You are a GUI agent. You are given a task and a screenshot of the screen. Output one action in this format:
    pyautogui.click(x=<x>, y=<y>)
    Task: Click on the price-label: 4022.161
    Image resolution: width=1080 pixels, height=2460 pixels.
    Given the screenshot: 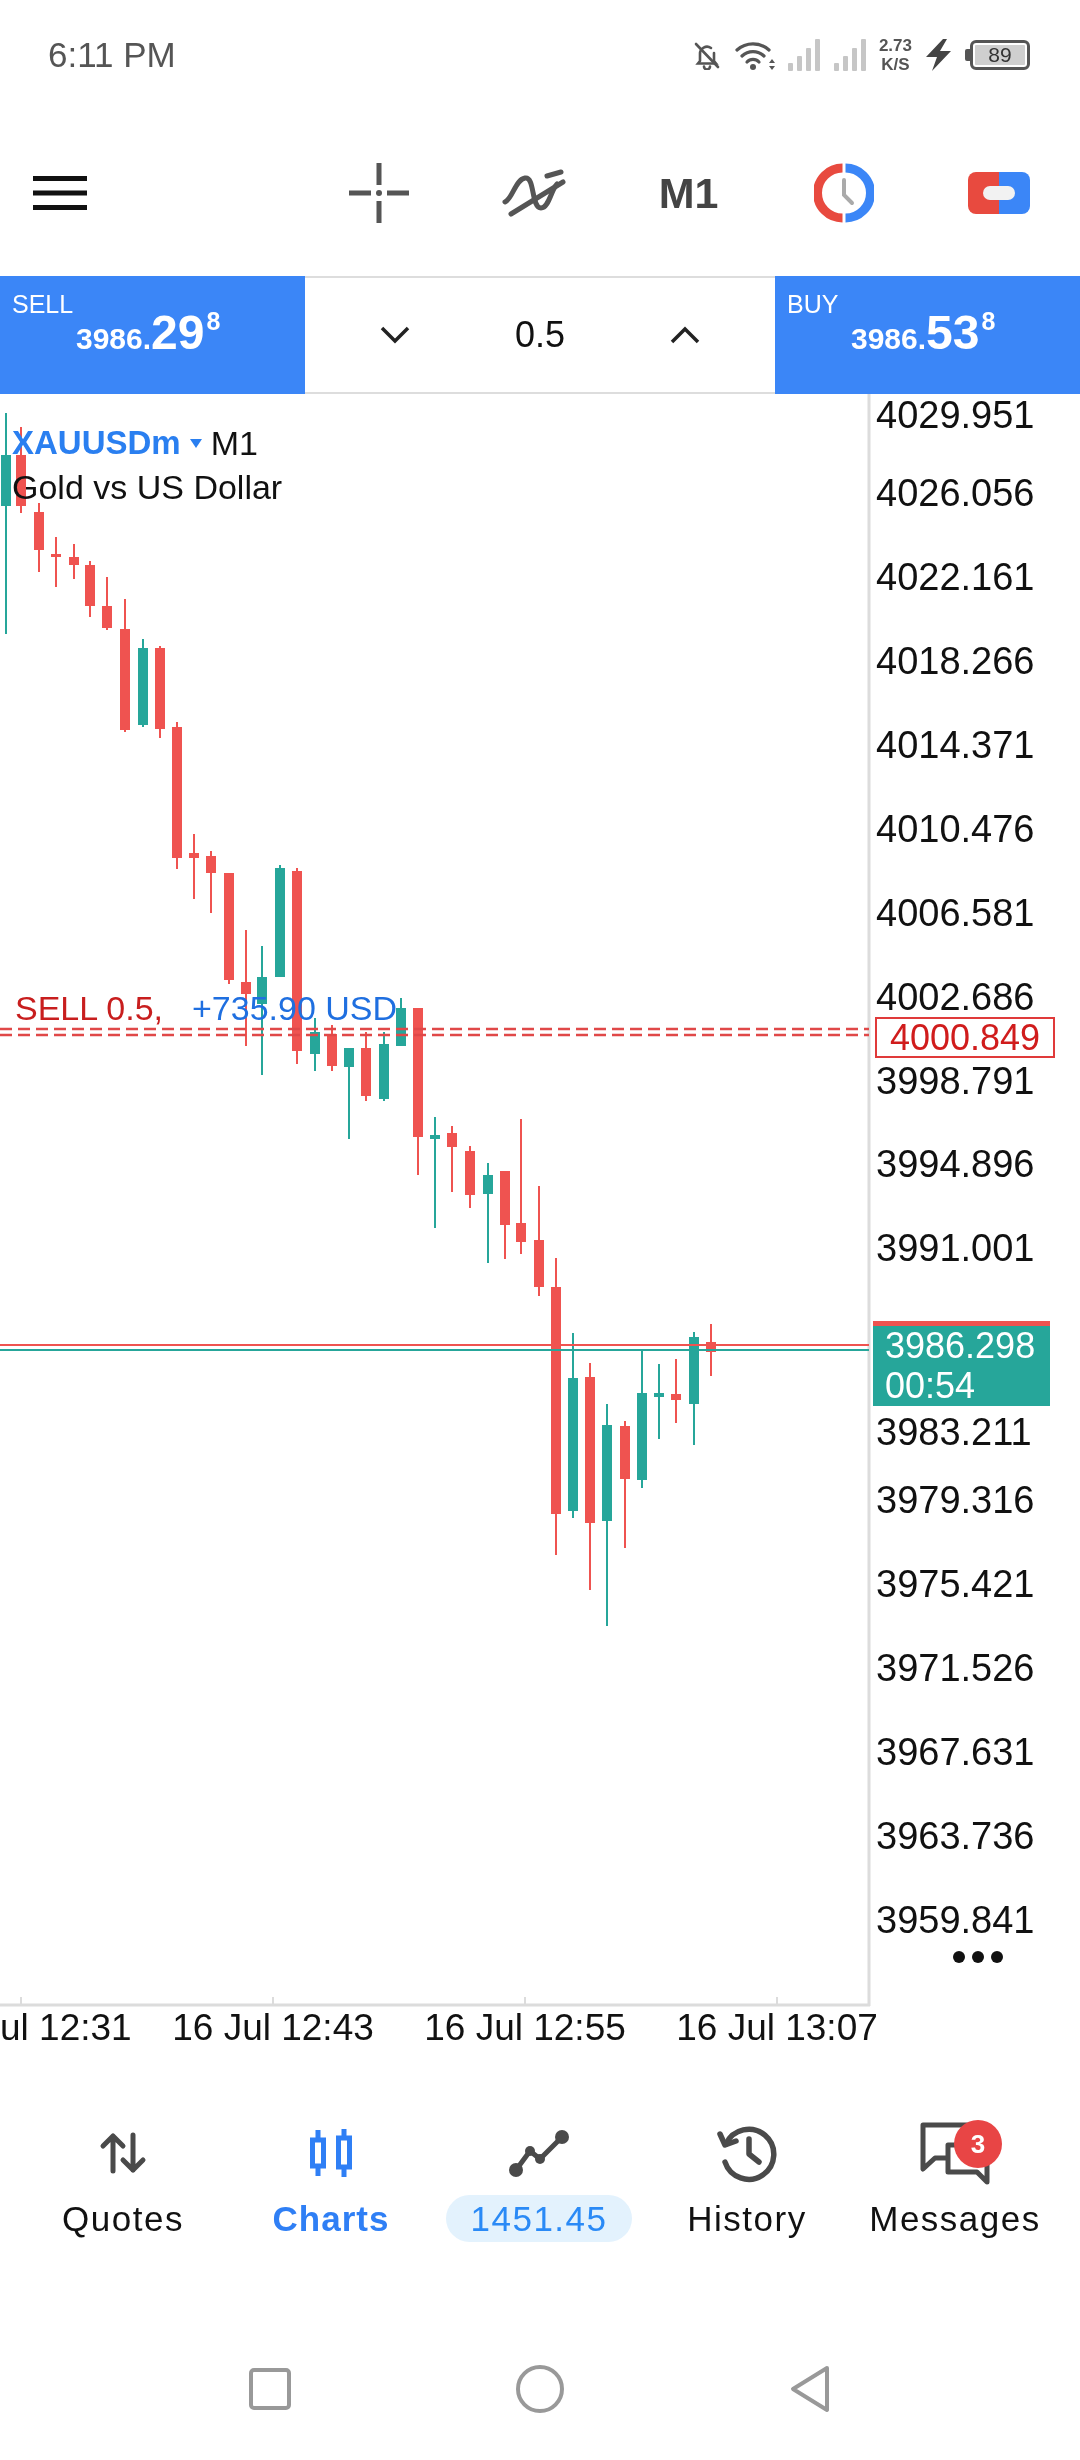 What is the action you would take?
    pyautogui.click(x=955, y=576)
    